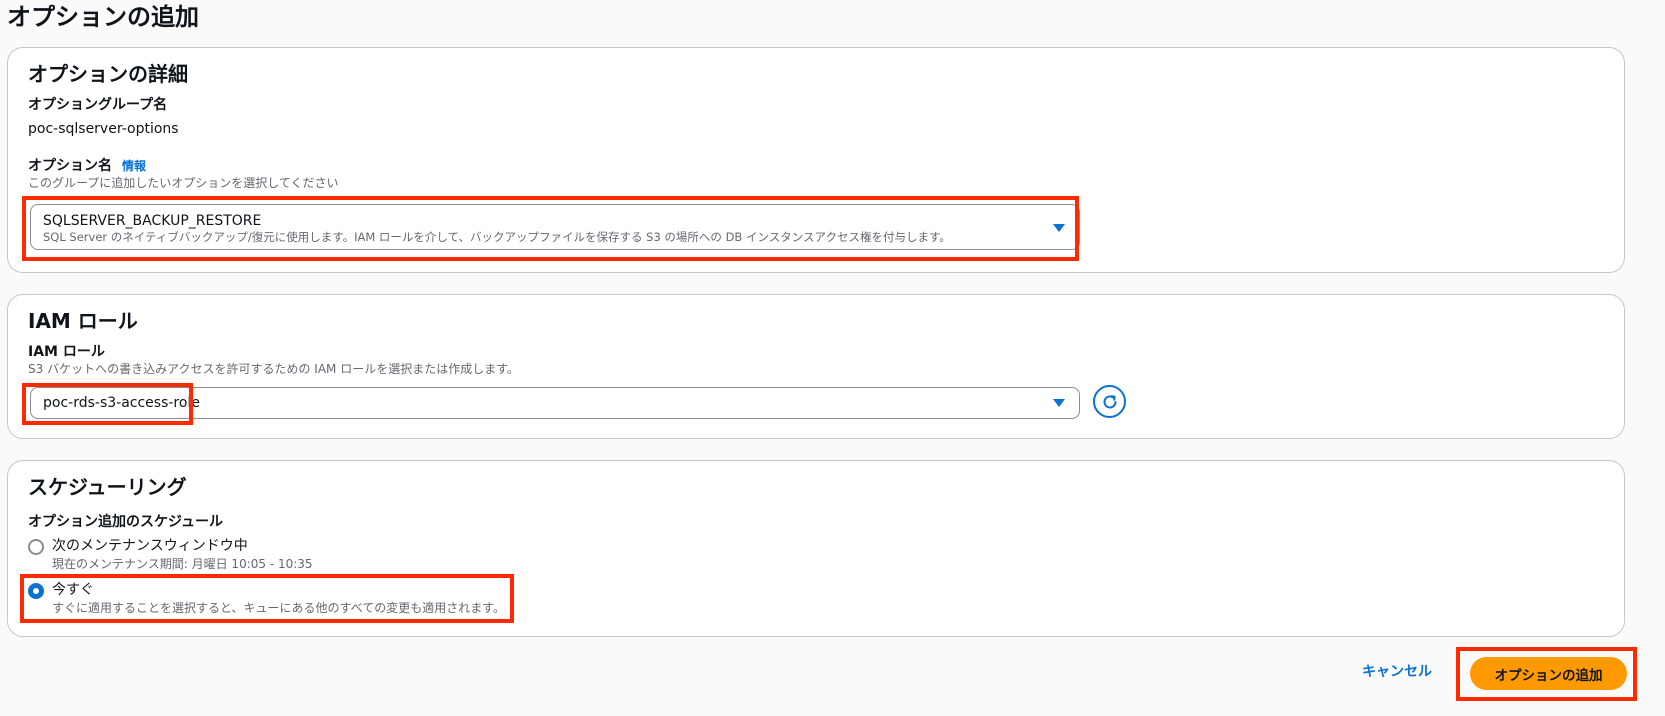  What do you see at coordinates (66, 352) in the screenshot?
I see `iam-role-label: IAM ロール` at bounding box center [66, 352].